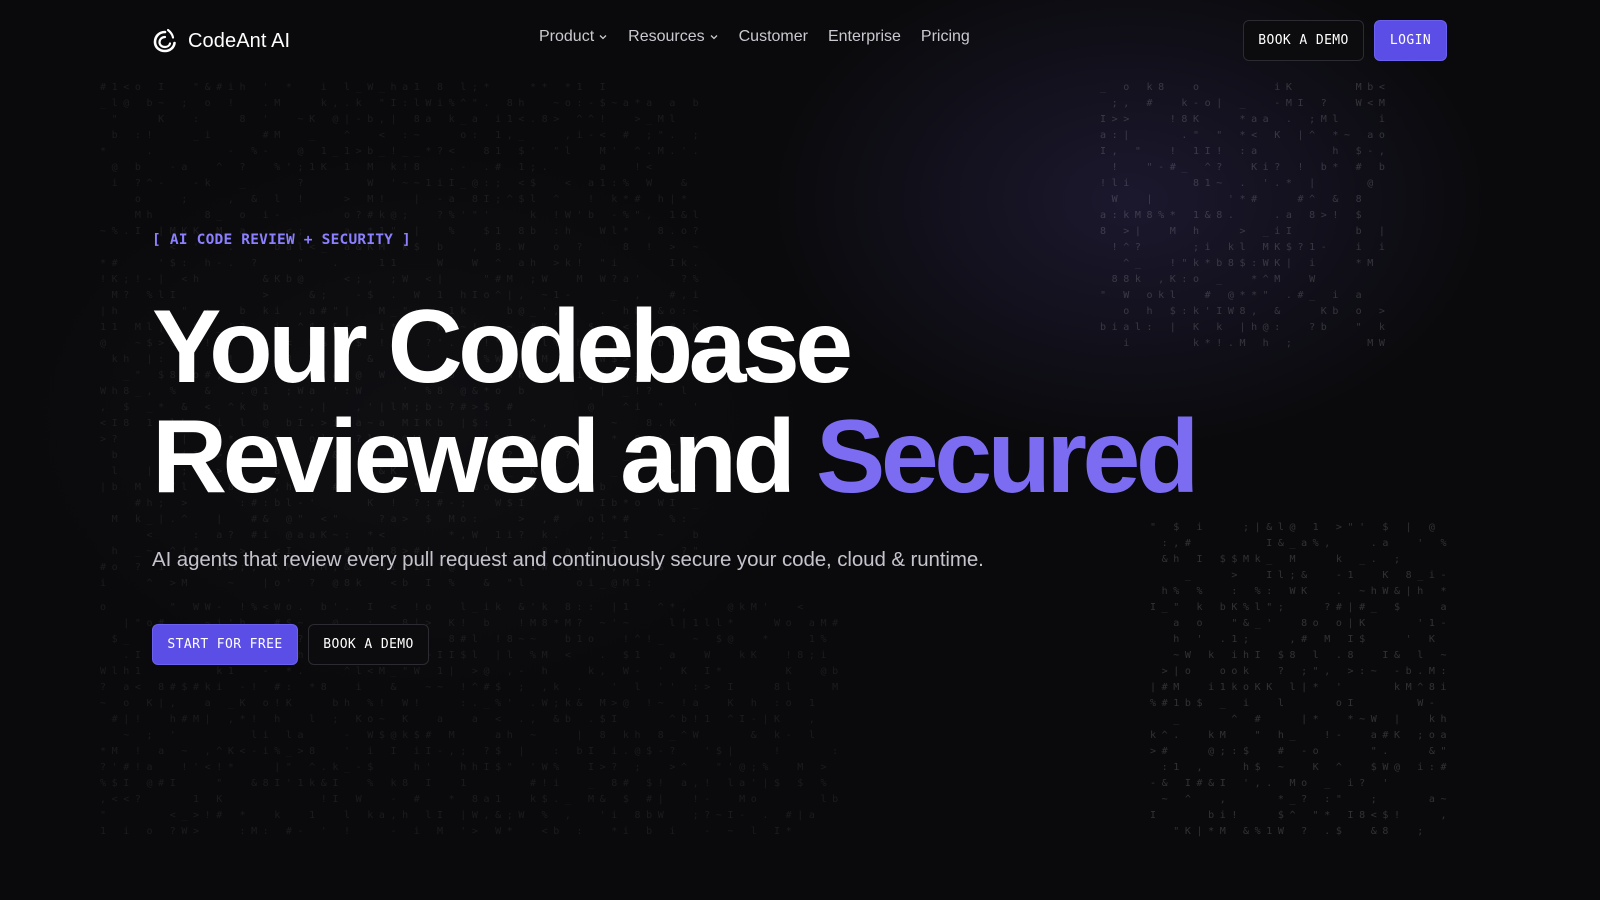  I want to click on brand-logo: CodeAnt AI, so click(221, 41).